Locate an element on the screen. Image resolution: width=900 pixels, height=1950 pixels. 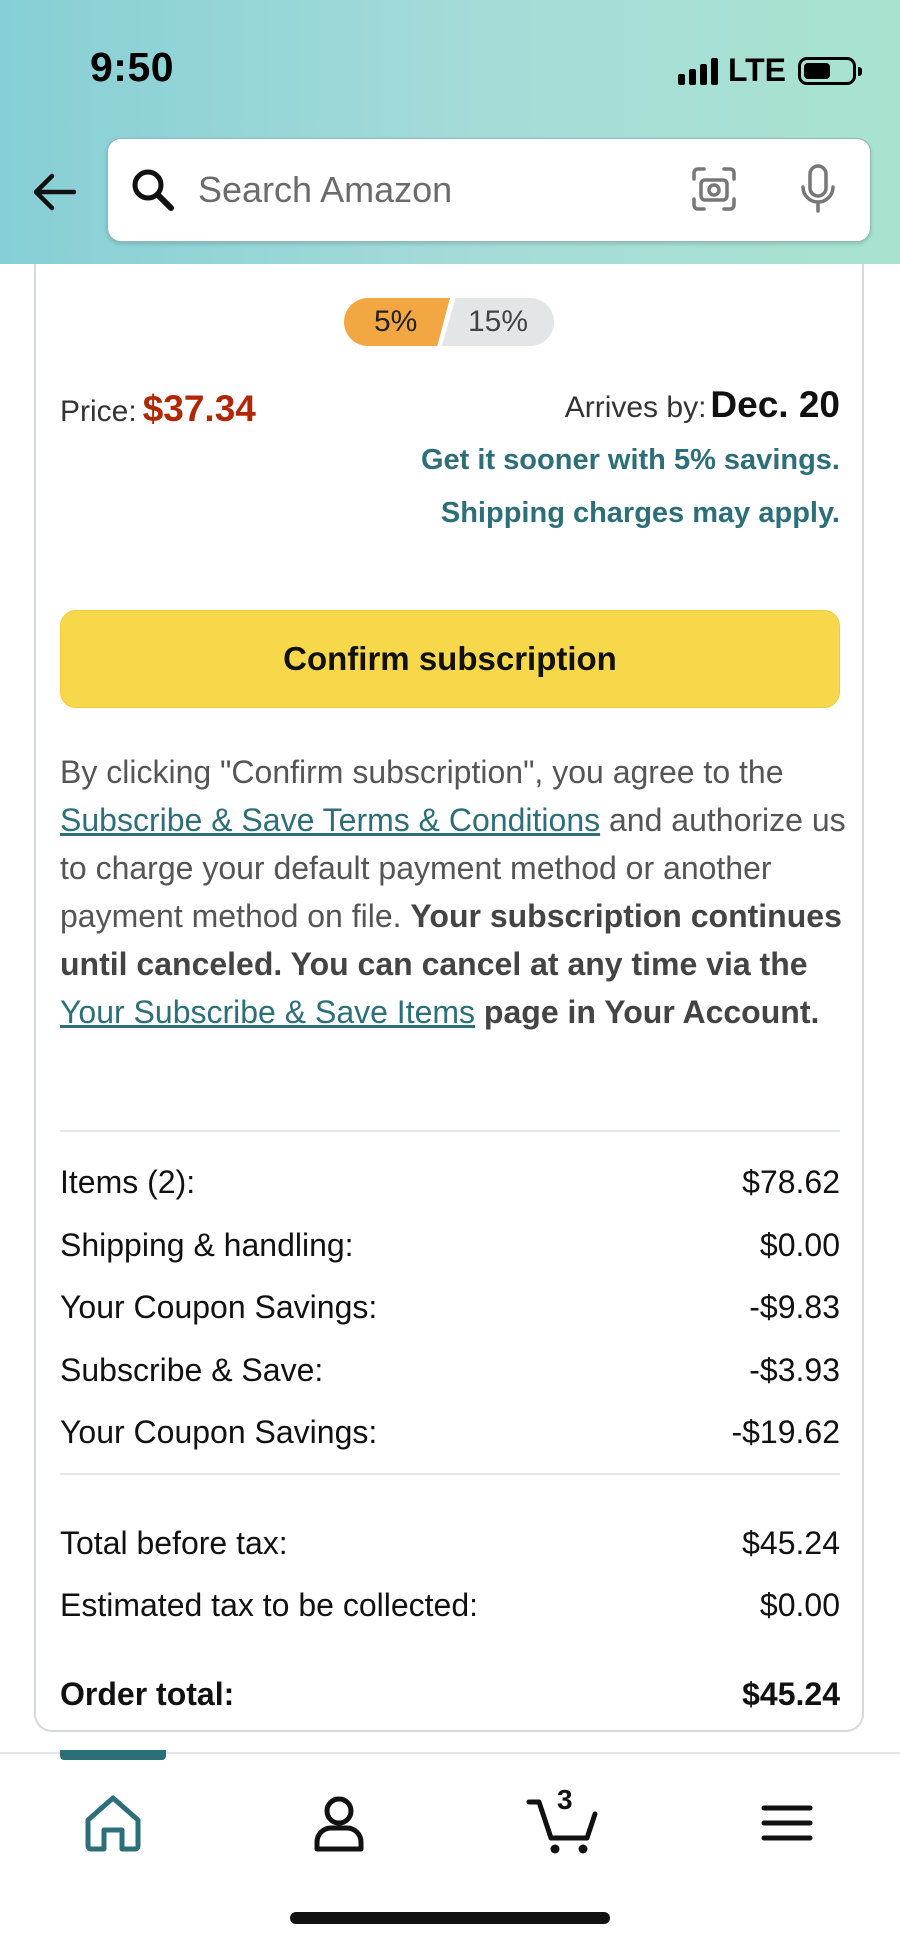
cart-count-badge: 3 is located at coordinates (565, 1799).